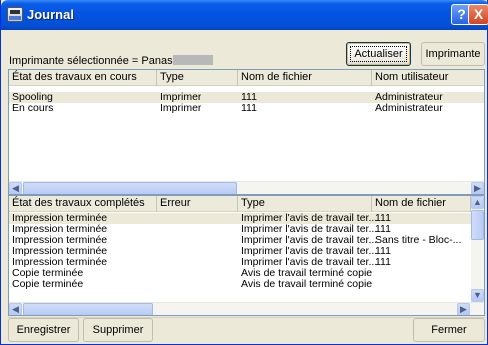 The width and height of the screenshot is (488, 345). I want to click on close-button: Fermer, so click(449, 330).